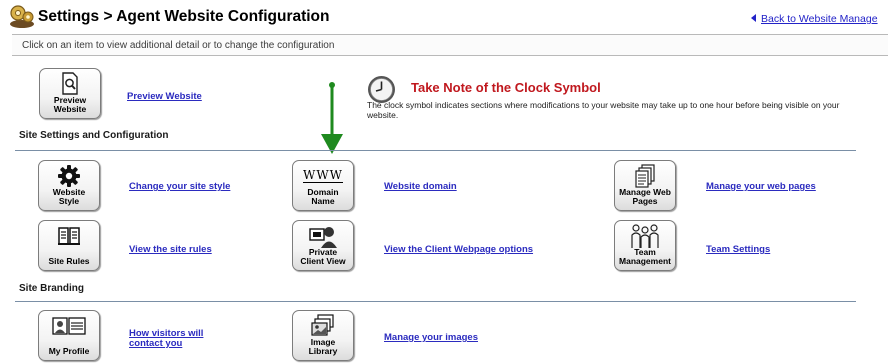  What do you see at coordinates (184, 16) in the screenshot?
I see `page-title: Settings > Agent Website Configuration` at bounding box center [184, 16].